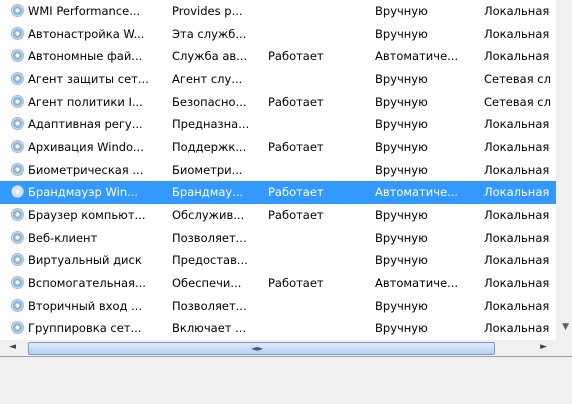 The height and width of the screenshot is (404, 572). What do you see at coordinates (63, 237) in the screenshot?
I see `service-name-text: Веб-клиент` at bounding box center [63, 237].